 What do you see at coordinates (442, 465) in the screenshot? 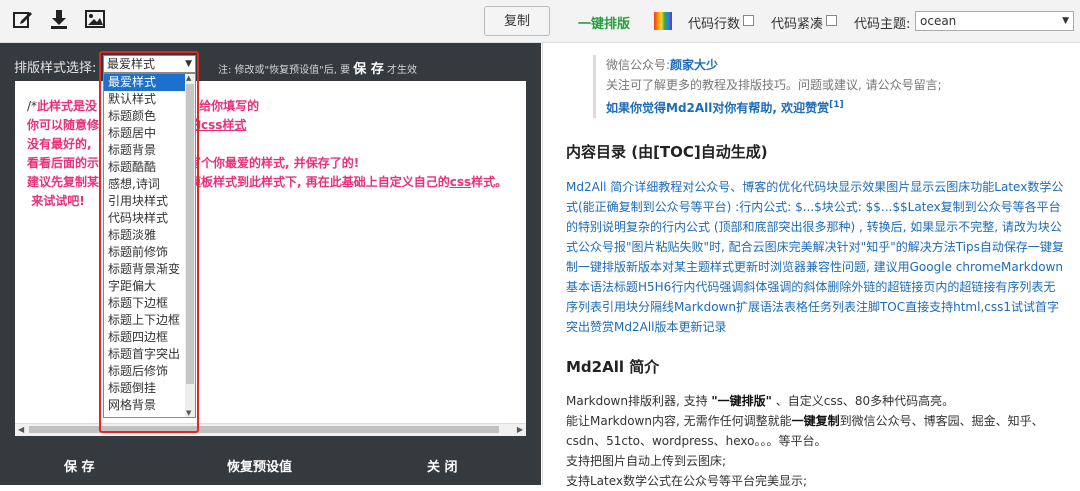
I see `close-button: 关 闭` at bounding box center [442, 465].